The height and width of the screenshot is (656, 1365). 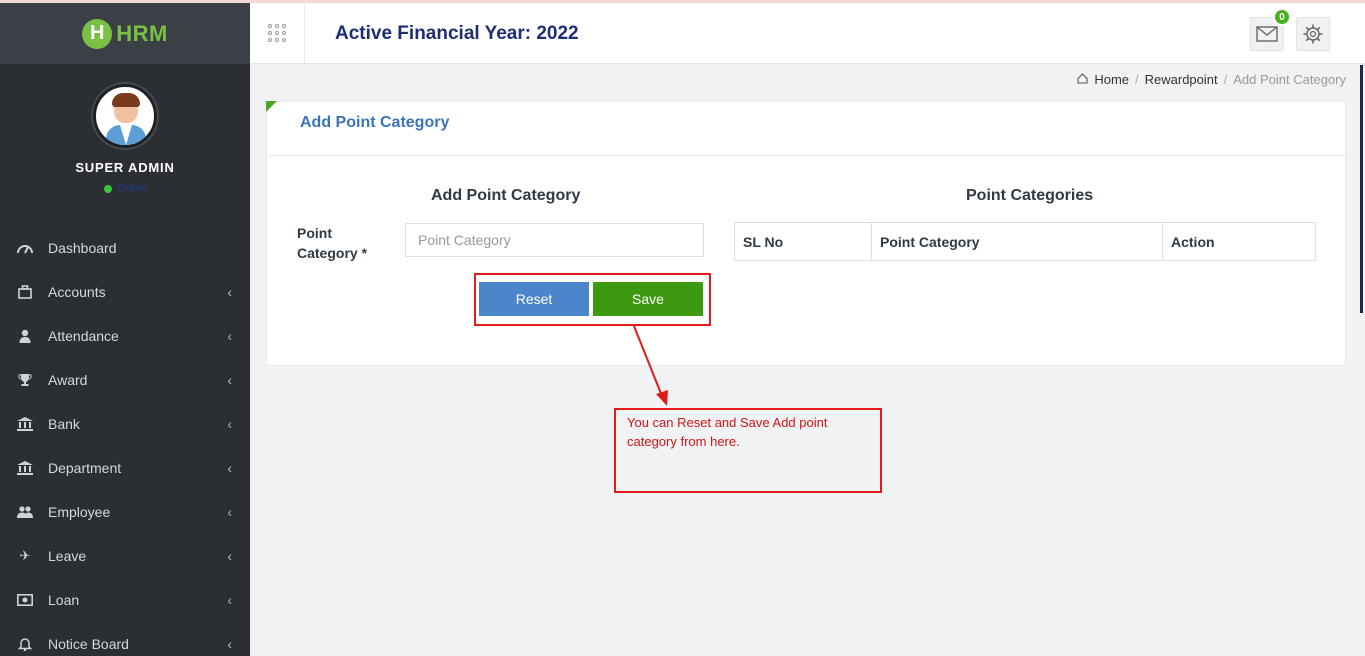 I want to click on breadcrumb: Home / Rewardpoint / Add Point Category, so click(x=1211, y=79).